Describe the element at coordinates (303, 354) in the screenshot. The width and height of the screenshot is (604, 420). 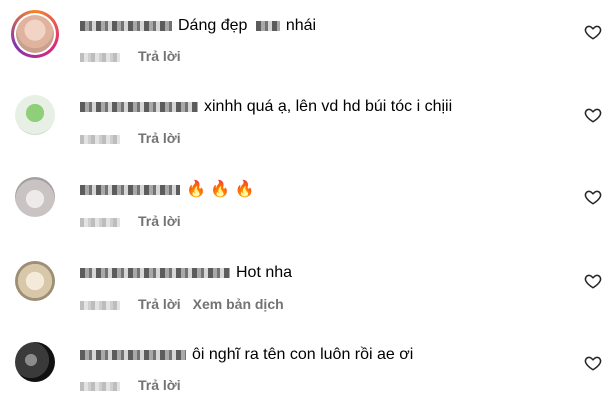
I see `comment-text: ôi nghĩ ra tên con luôn rồi ae ơi` at that location.